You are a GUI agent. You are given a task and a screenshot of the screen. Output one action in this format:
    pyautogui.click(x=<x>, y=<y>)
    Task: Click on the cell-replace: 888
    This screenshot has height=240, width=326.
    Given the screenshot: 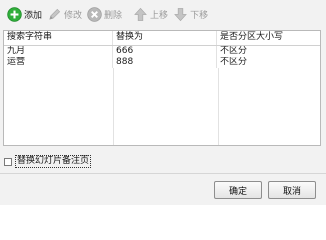 What is the action you would take?
    pyautogui.click(x=165, y=62)
    